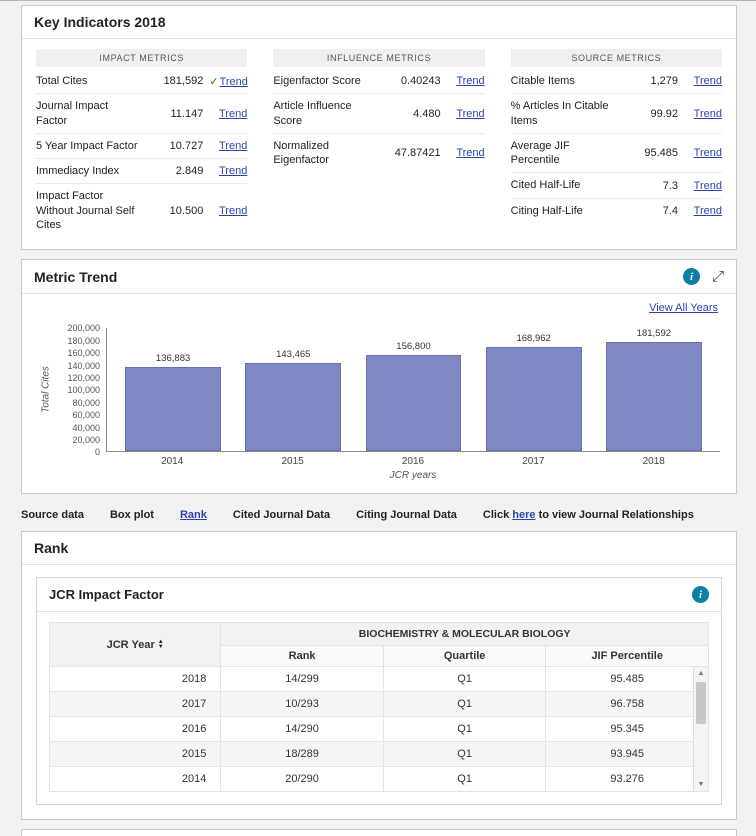  I want to click on journal-relationships-text: Click here to view Journal Relationships, so click(588, 515).